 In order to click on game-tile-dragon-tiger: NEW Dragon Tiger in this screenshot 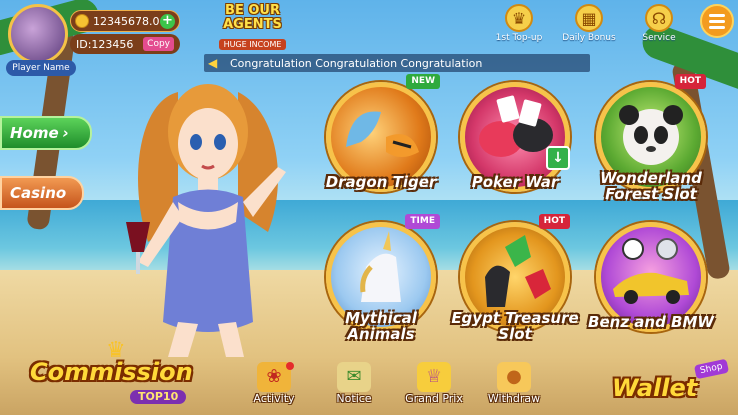, I will do `click(381, 137)`.